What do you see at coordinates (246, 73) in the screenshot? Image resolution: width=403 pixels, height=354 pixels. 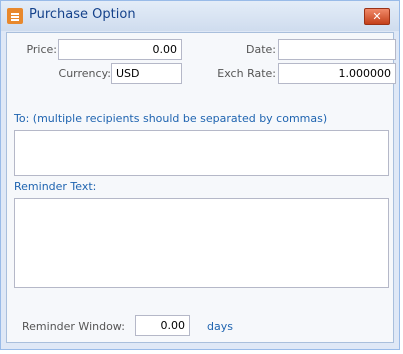 I see `exch-rate-label: Exch Rate:` at bounding box center [246, 73].